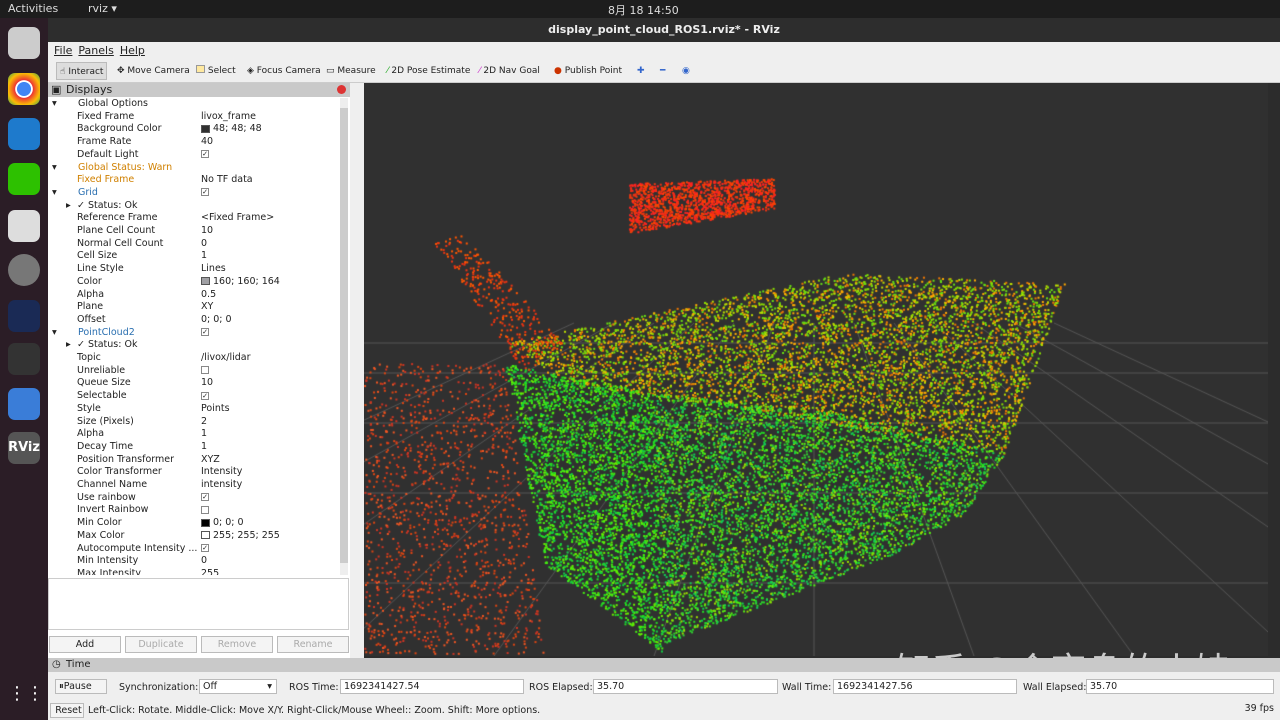 The image size is (1280, 720). What do you see at coordinates (193, 231) in the screenshot?
I see `property-row: Plane Cell Count 10` at bounding box center [193, 231].